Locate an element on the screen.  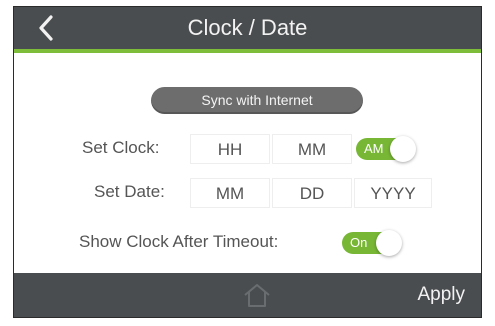
header-bar: Clock / Date is located at coordinates (247, 30).